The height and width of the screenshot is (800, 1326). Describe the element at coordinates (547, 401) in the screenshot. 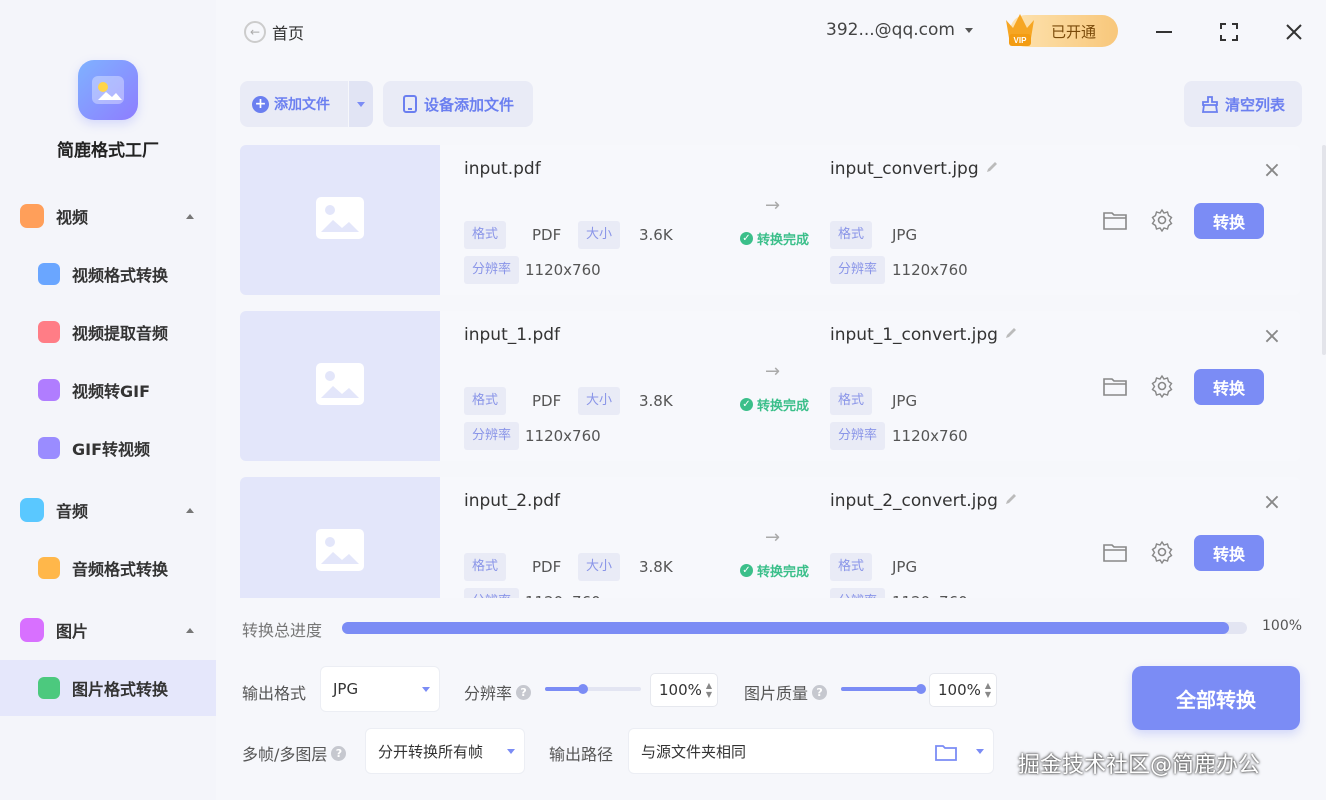

I see `file-format: PDF` at that location.